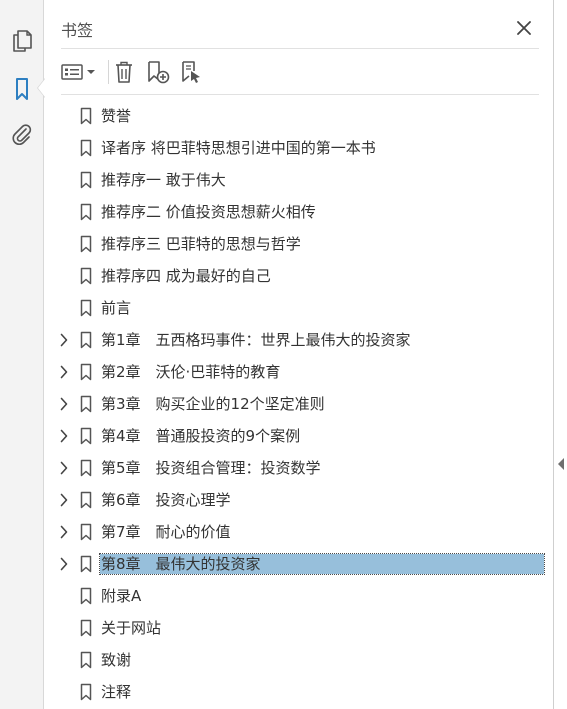 This screenshot has width=567, height=709. What do you see at coordinates (561, 464) in the screenshot?
I see `collapse-handle-icon` at bounding box center [561, 464].